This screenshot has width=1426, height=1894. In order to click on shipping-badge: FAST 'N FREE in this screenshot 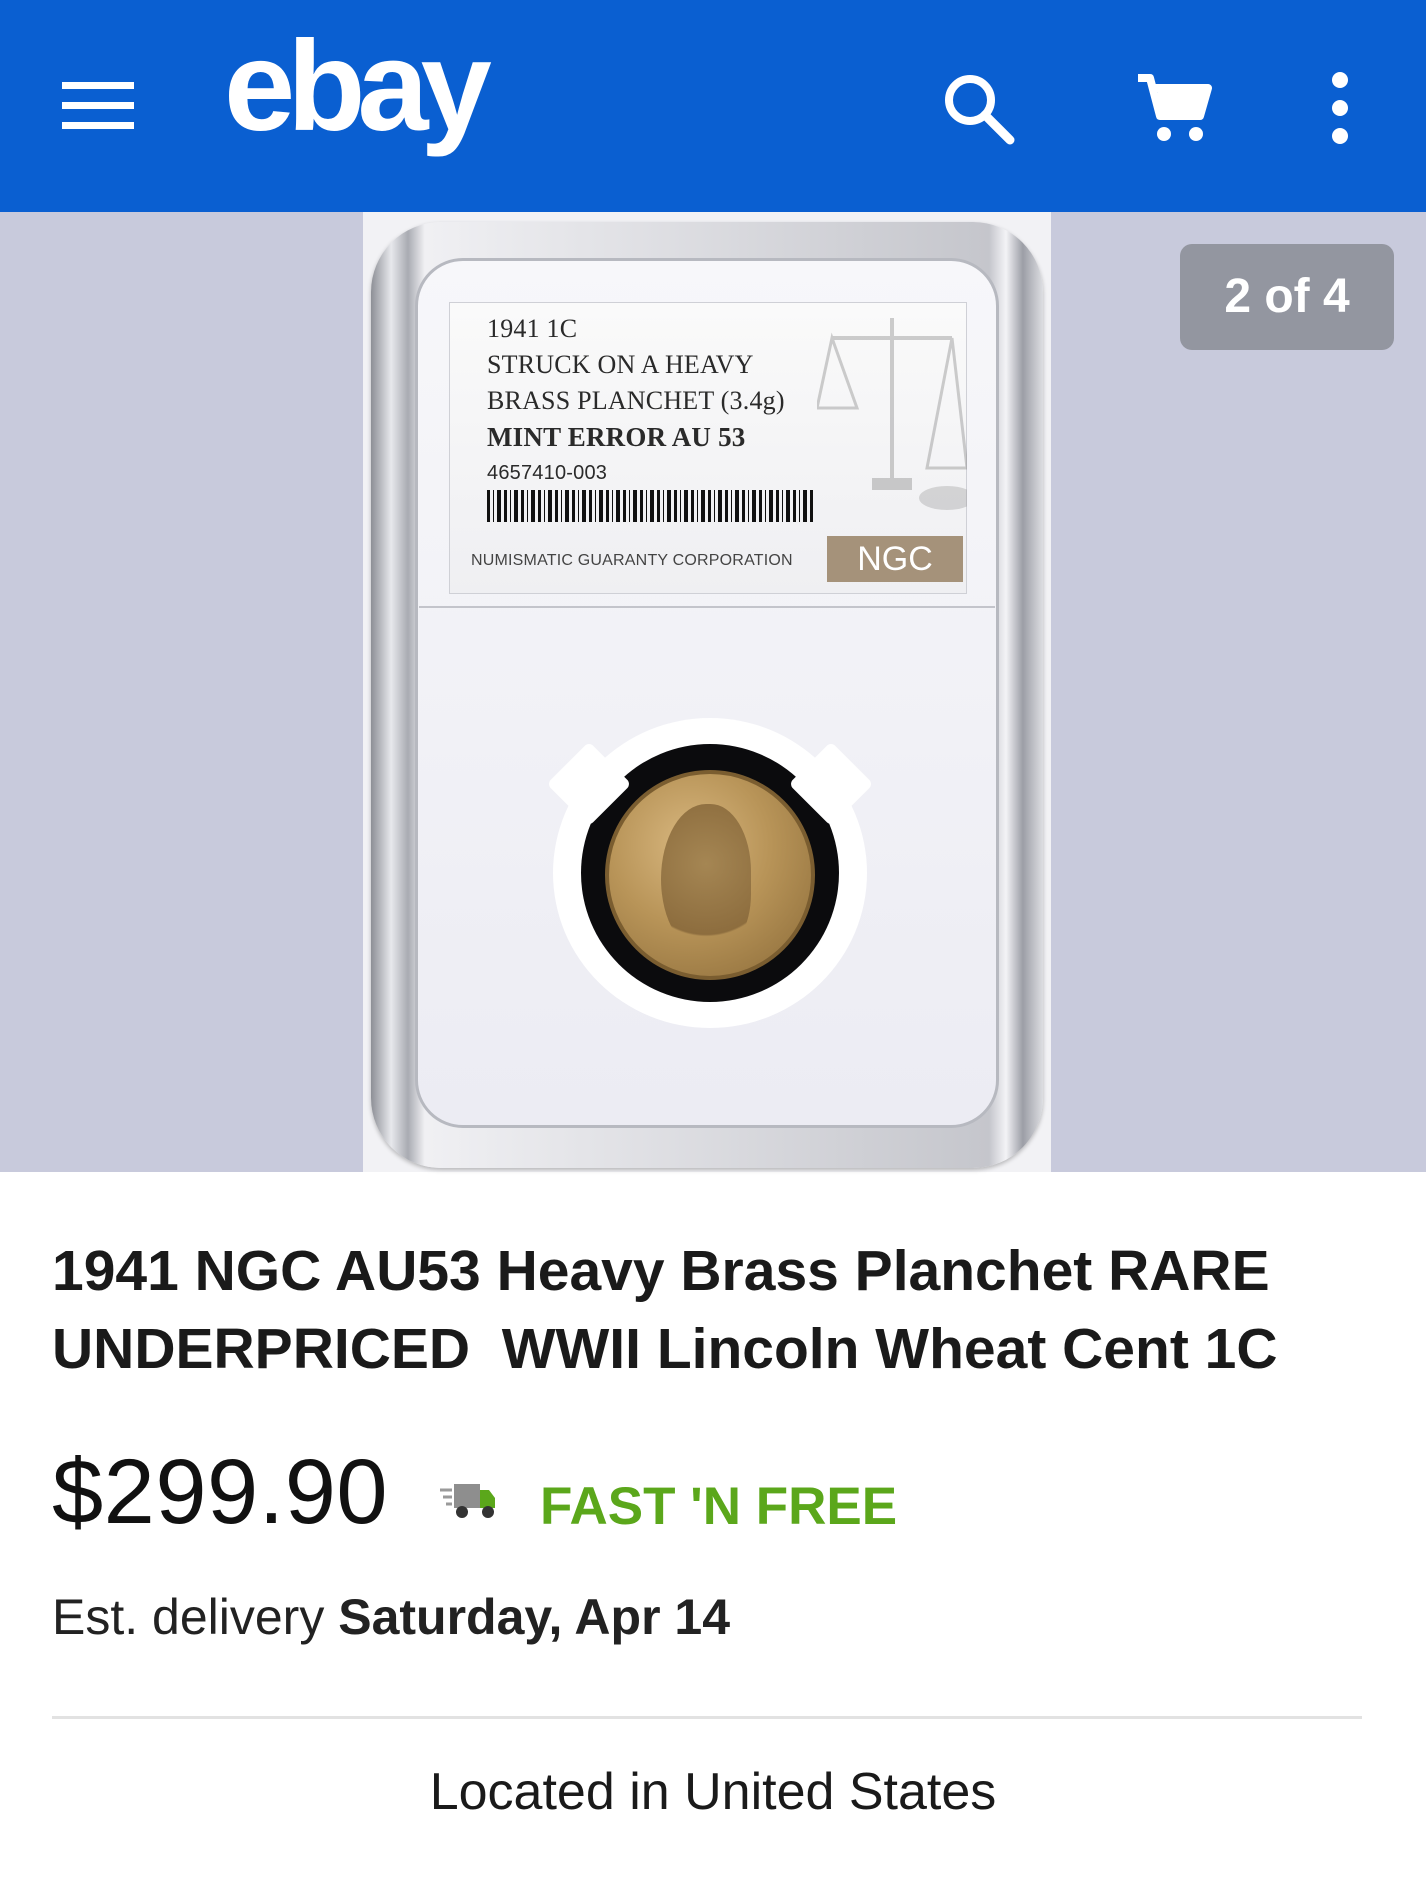, I will do `click(719, 1506)`.